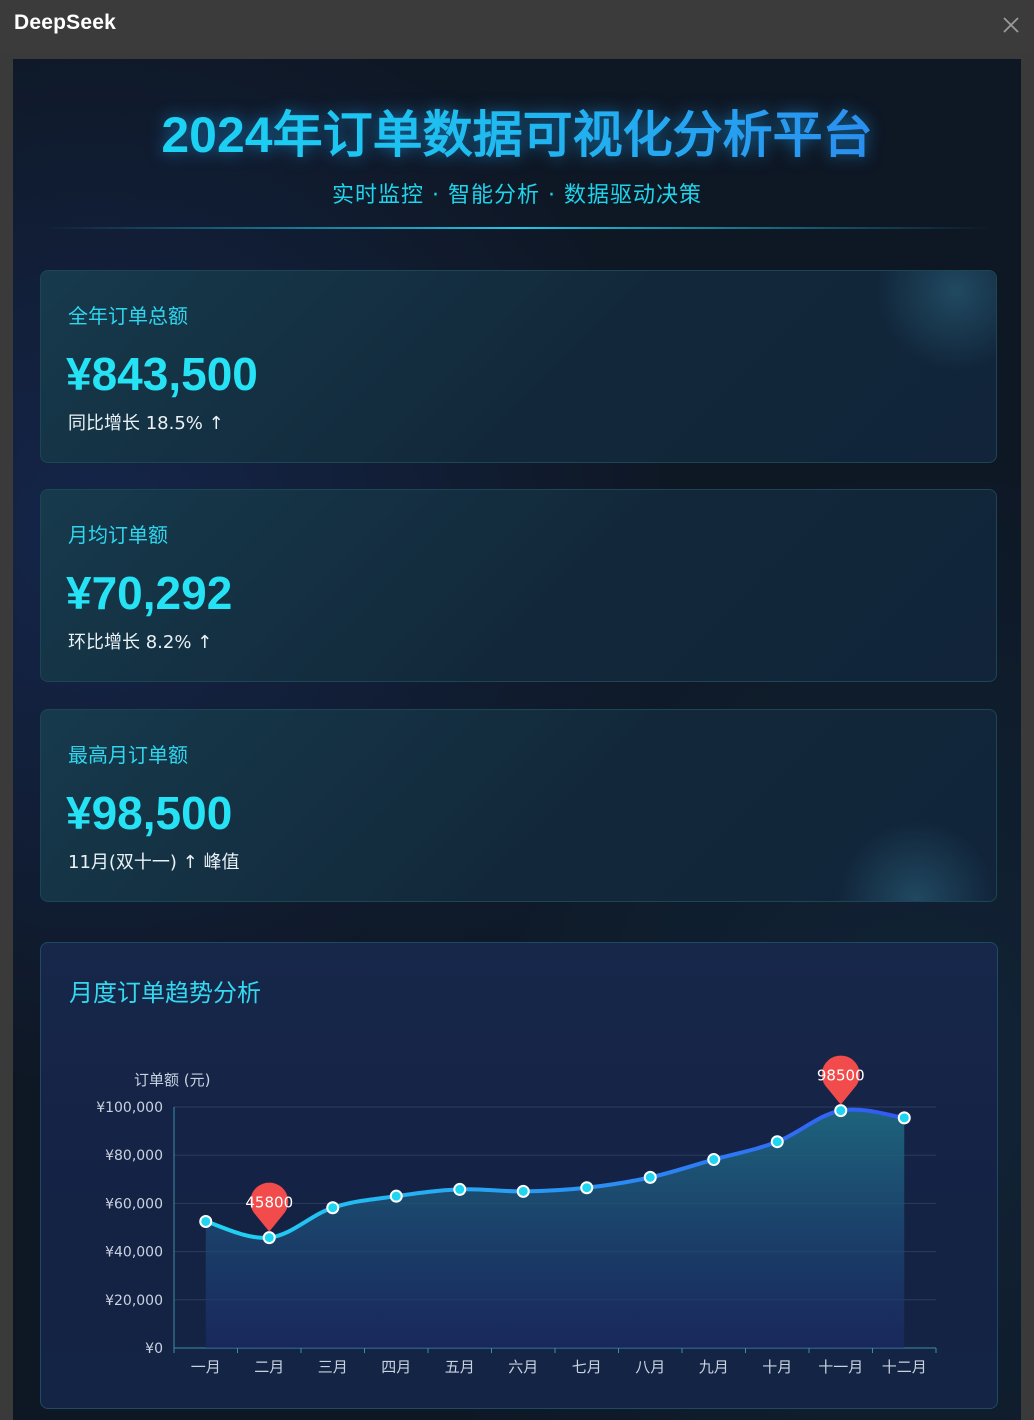  I want to click on marker-label: 45800, so click(269, 1203).